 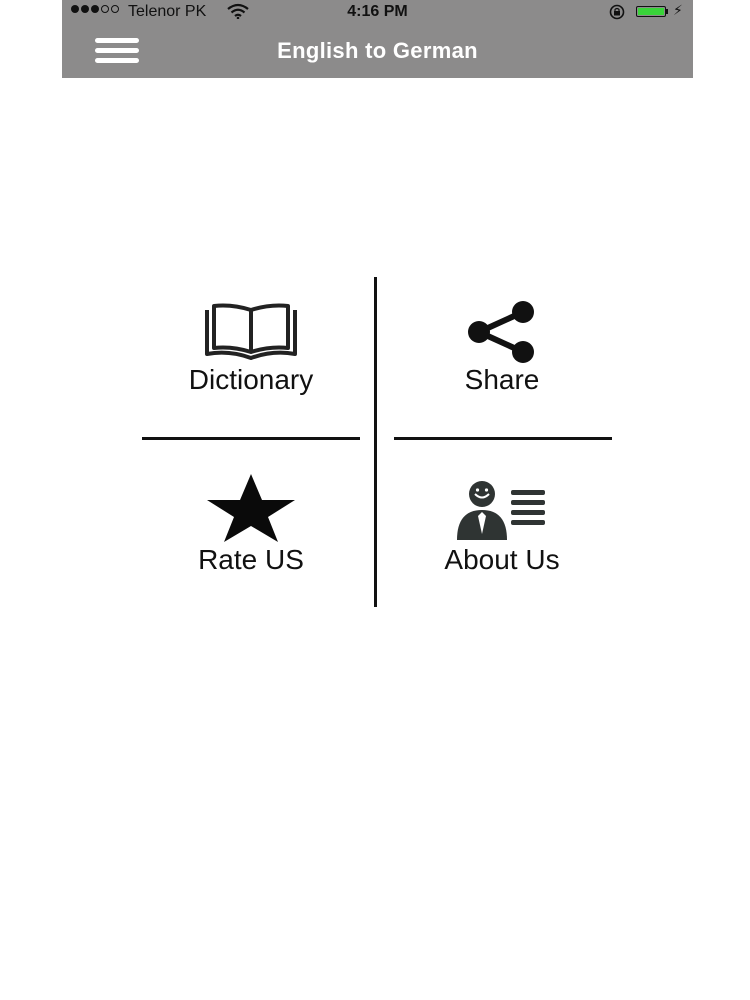 What do you see at coordinates (375, 442) in the screenshot?
I see `vertical-divider` at bounding box center [375, 442].